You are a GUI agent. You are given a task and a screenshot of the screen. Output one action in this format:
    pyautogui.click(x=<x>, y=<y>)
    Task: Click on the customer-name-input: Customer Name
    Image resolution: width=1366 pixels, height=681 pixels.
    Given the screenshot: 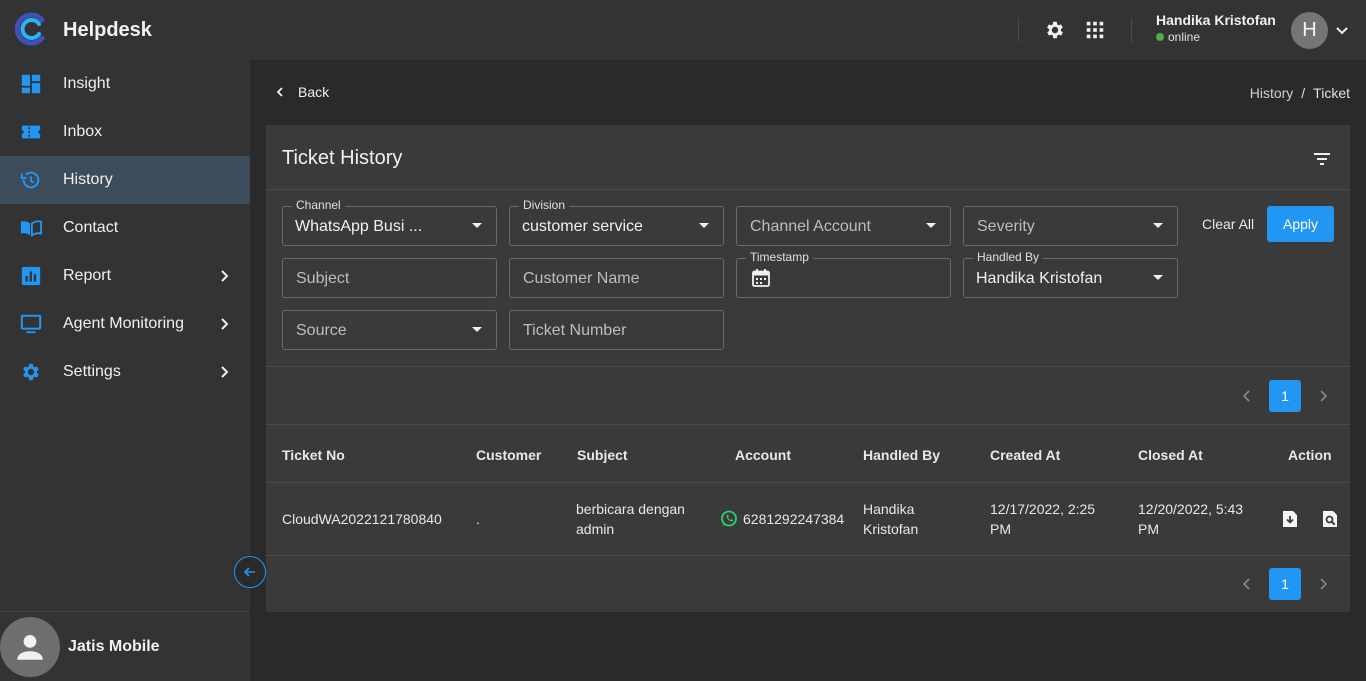 What is the action you would take?
    pyautogui.click(x=616, y=278)
    